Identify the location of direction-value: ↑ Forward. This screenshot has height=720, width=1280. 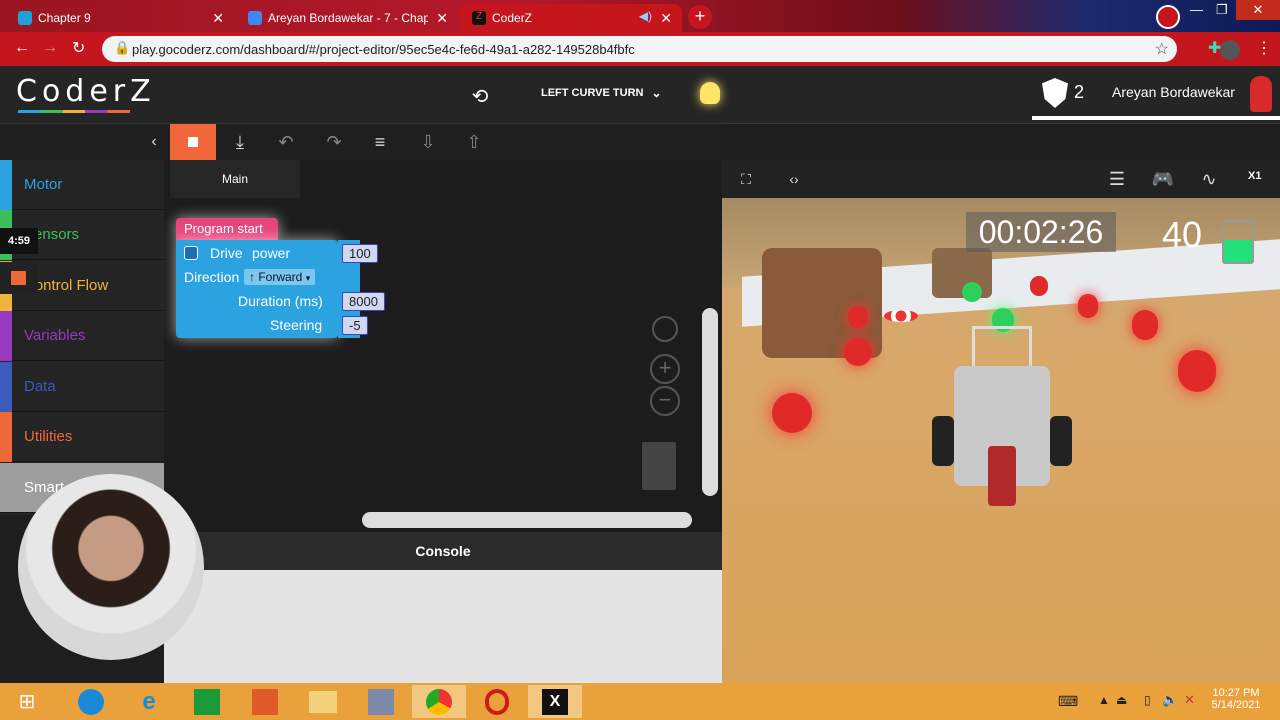
(276, 277).